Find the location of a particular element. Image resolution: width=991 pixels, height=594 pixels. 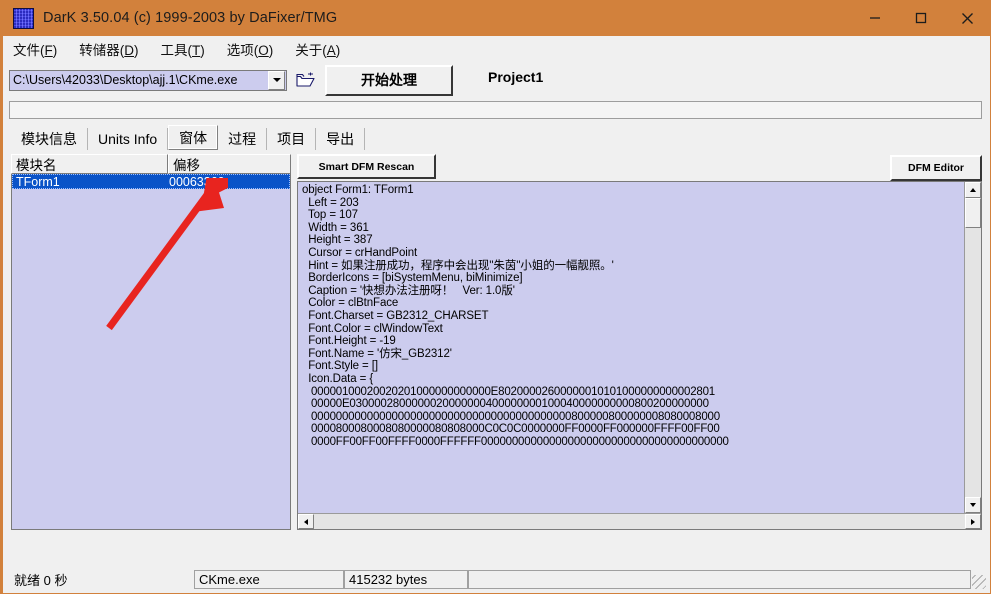

menu-about: 关于(A) is located at coordinates (317, 49).